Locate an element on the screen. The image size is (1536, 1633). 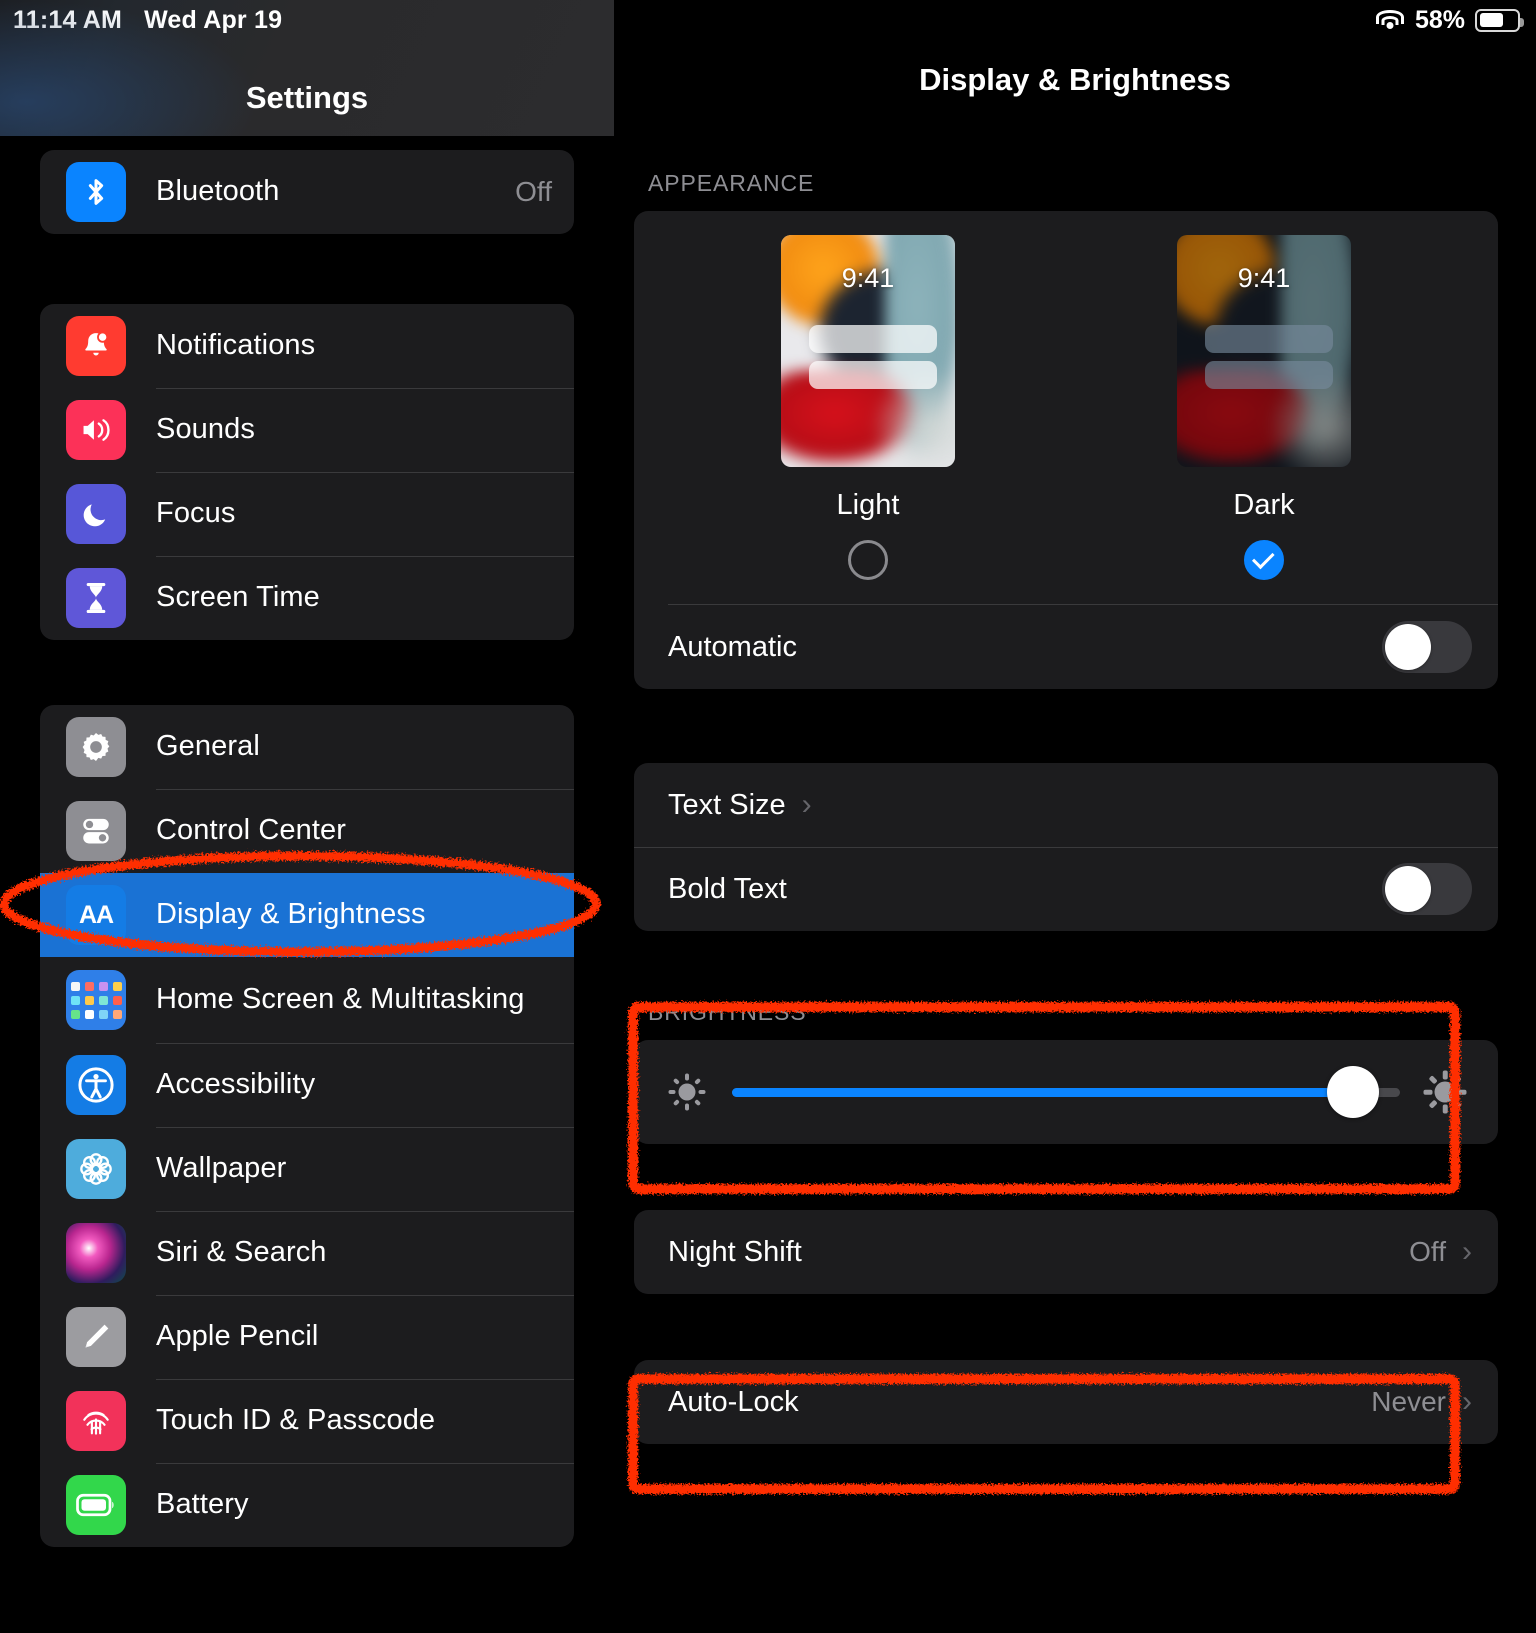
sidebar-item-label: Apple Pencil is located at coordinates (237, 1336).